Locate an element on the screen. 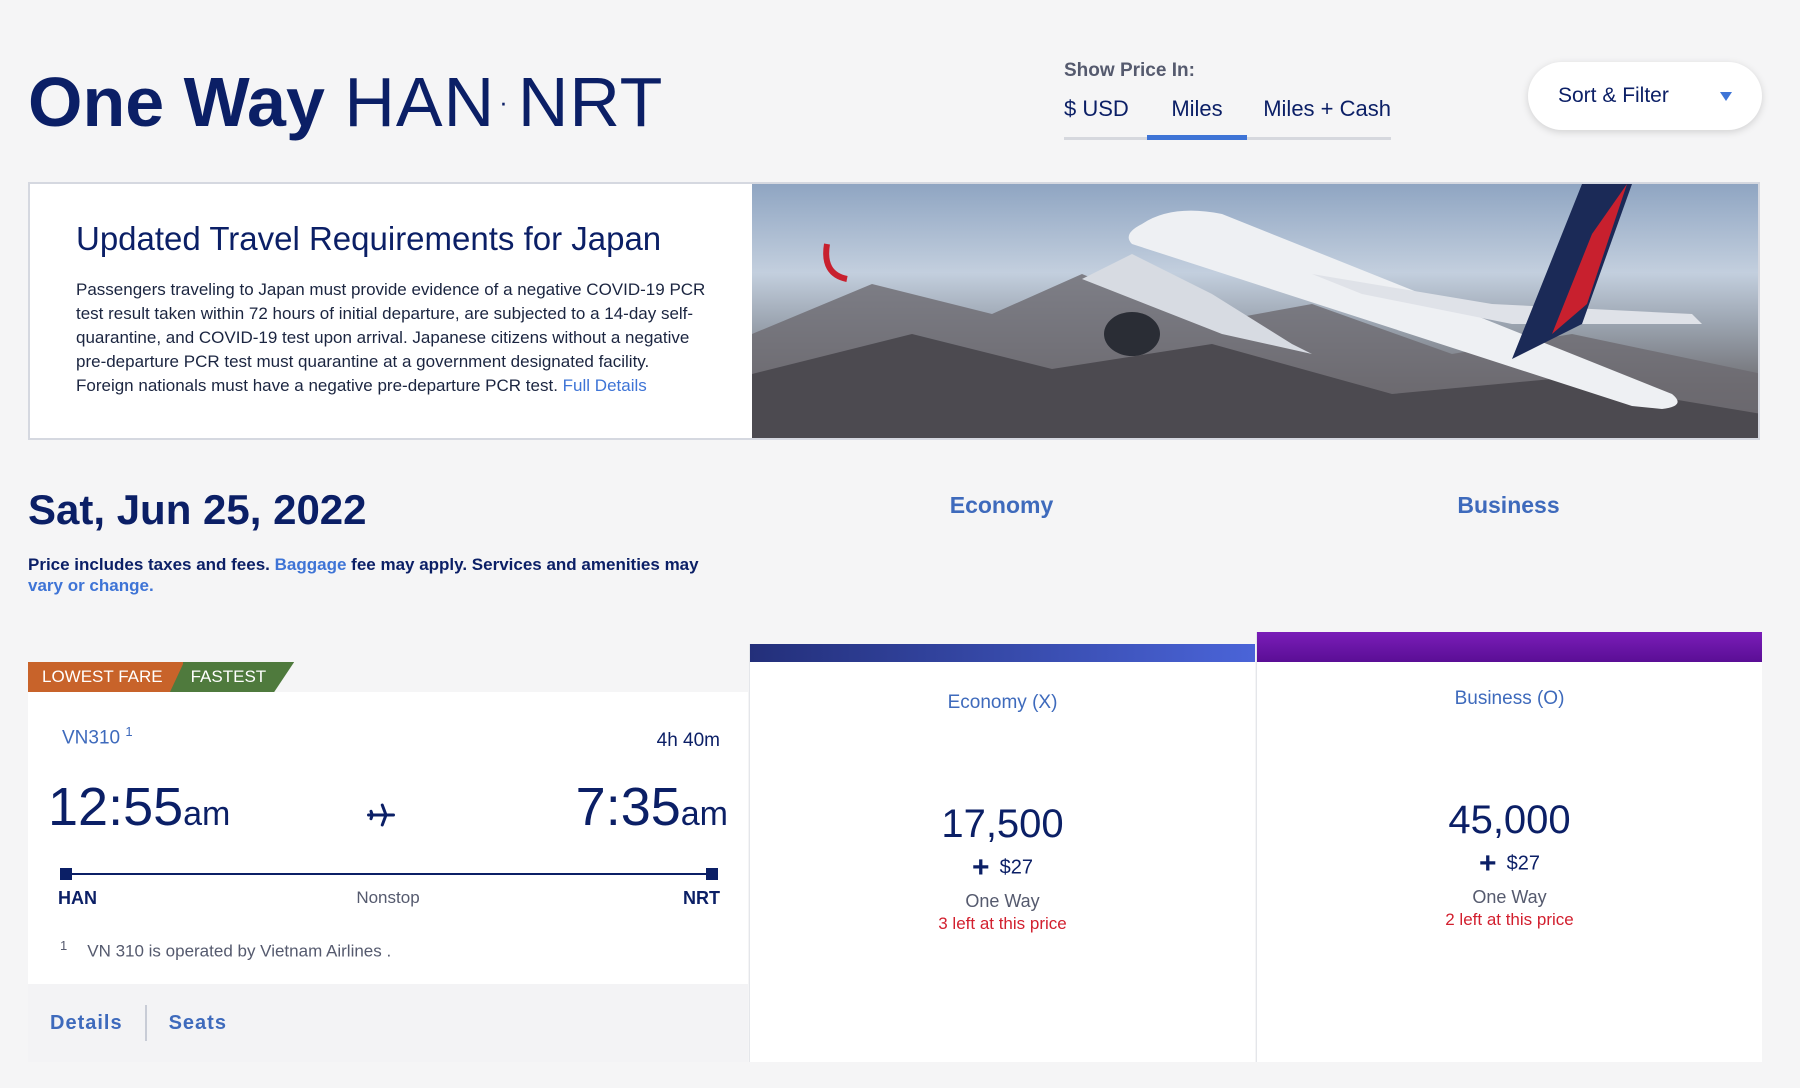  flight-number: VN310 1 is located at coordinates (97, 736).